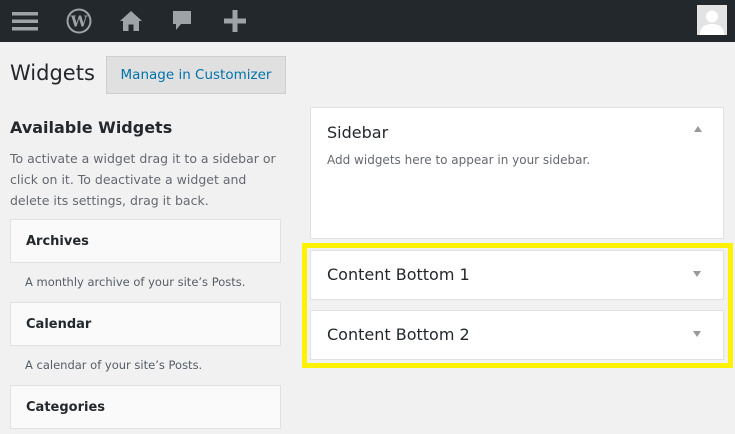  Describe the element at coordinates (367, 21) in the screenshot. I see `admin-bar: W` at that location.